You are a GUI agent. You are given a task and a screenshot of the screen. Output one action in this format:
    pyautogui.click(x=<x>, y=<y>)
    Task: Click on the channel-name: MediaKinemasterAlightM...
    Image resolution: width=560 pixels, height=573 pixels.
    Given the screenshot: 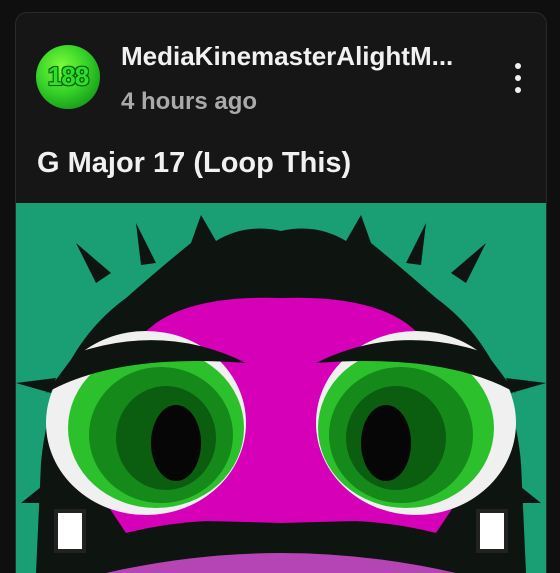 What is the action you would take?
    pyautogui.click(x=306, y=56)
    